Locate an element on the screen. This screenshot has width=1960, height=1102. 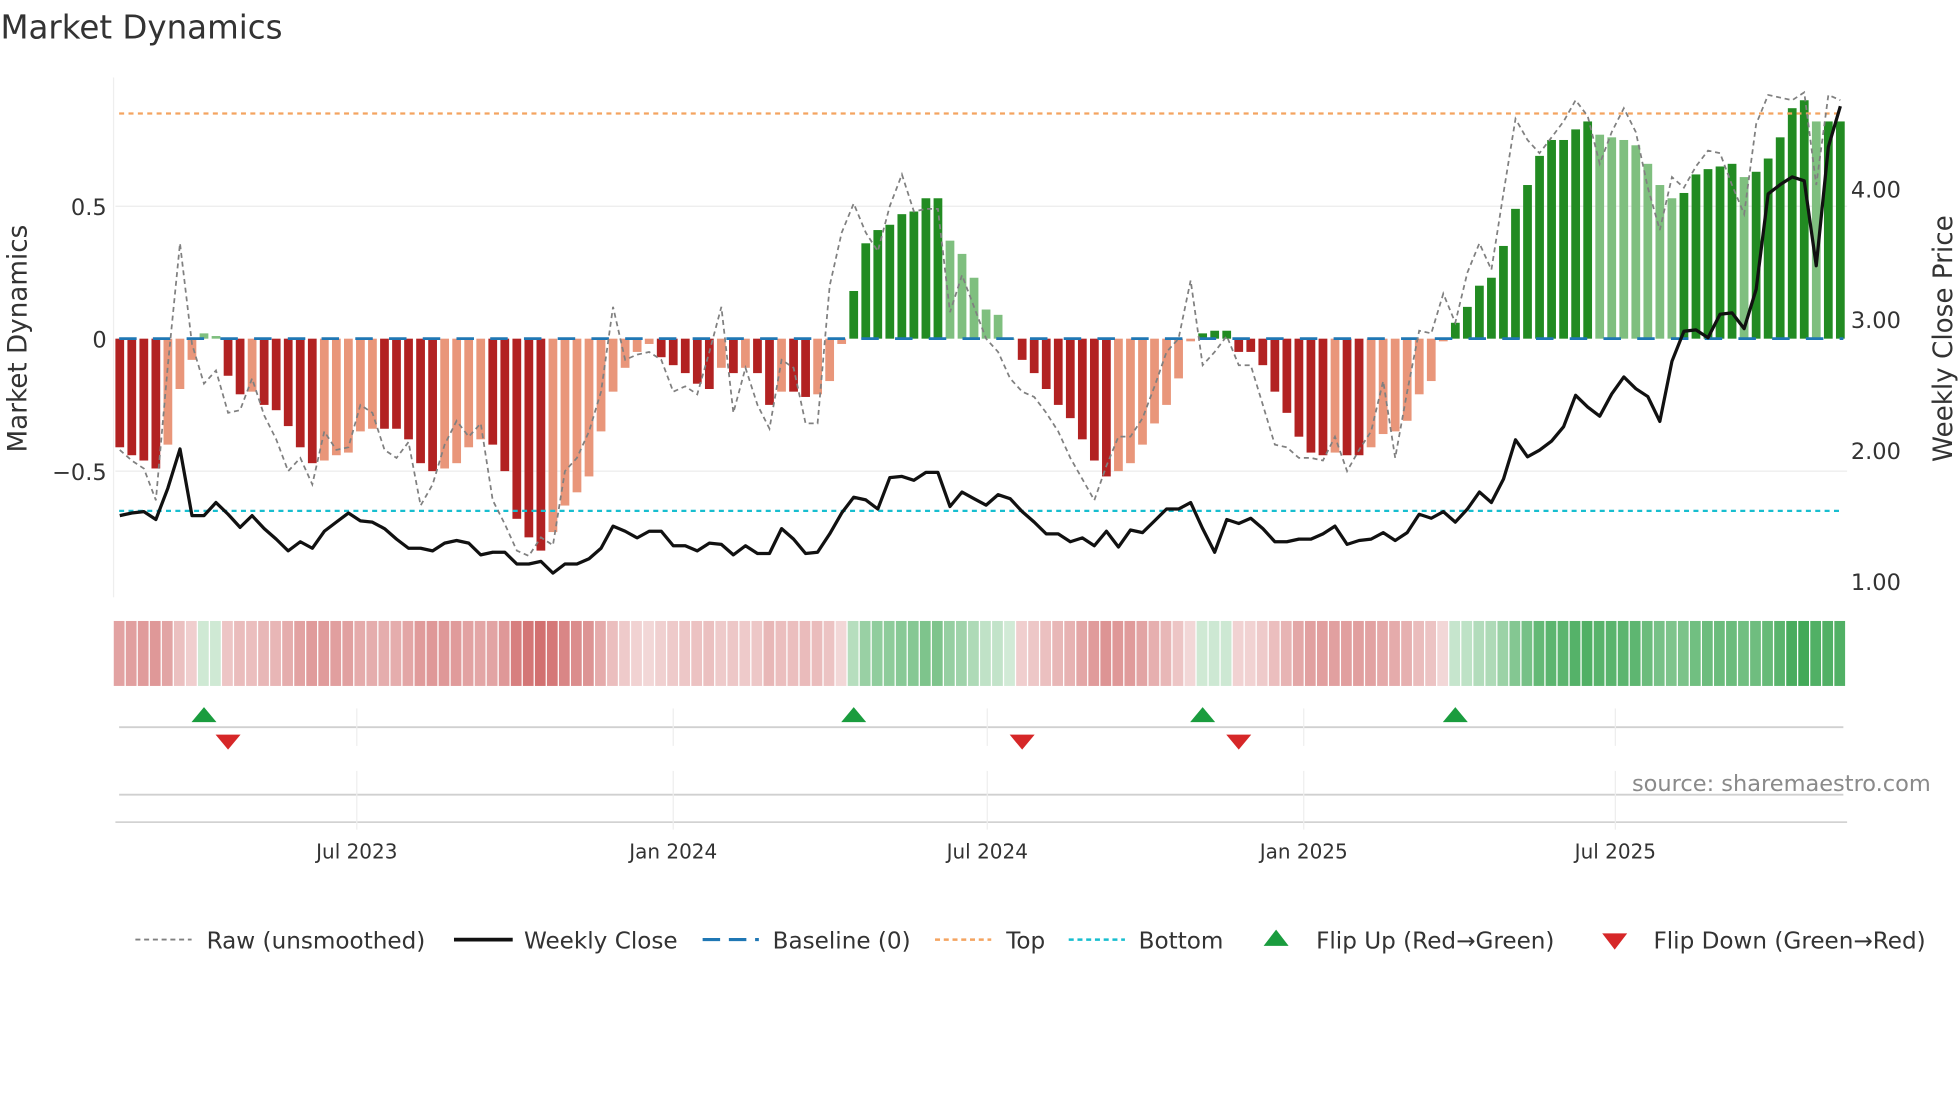
y2-tick-label: 3.00 is located at coordinates (1876, 321).